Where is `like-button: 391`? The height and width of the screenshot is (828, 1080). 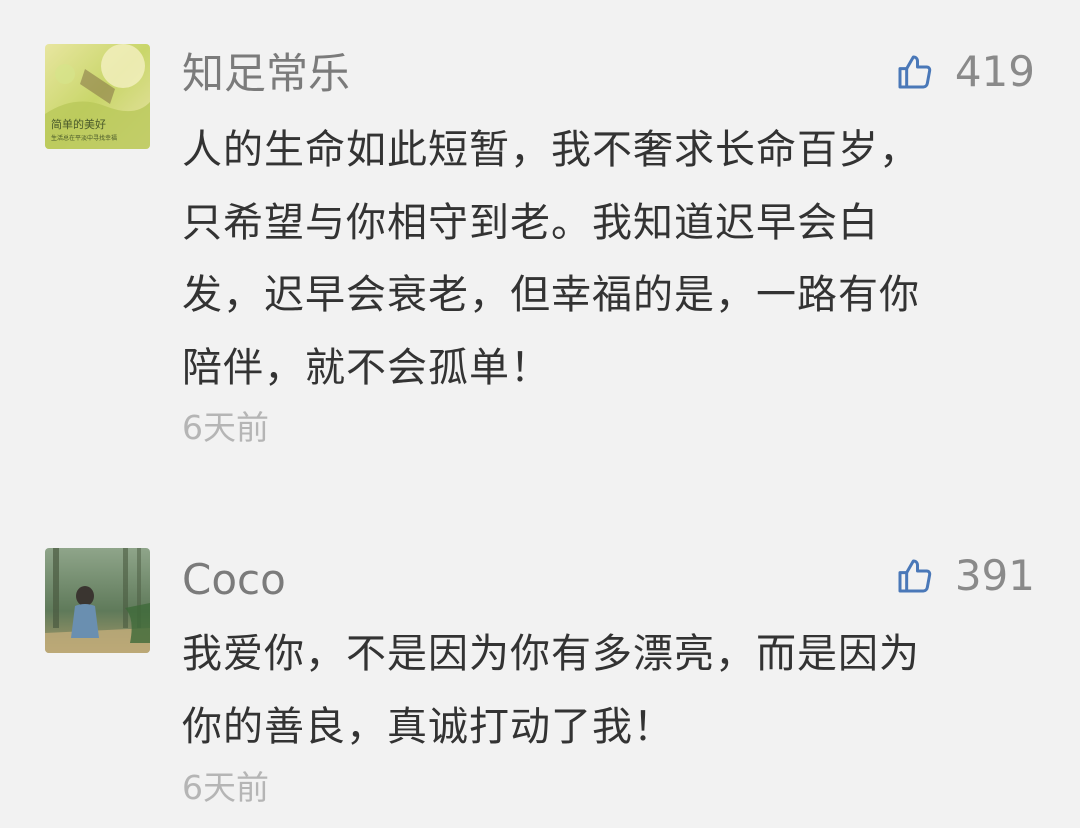
like-button: 391 is located at coordinates (965, 576).